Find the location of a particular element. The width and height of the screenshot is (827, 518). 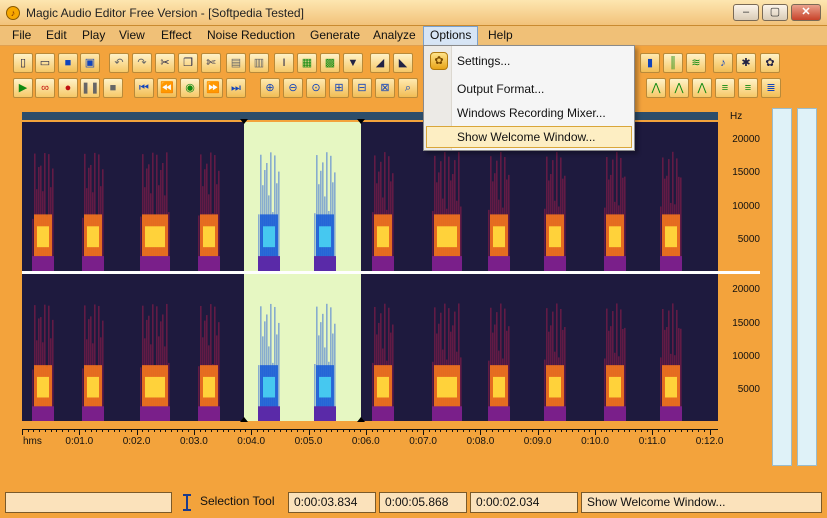

menu-file: File is located at coordinates (21, 36).